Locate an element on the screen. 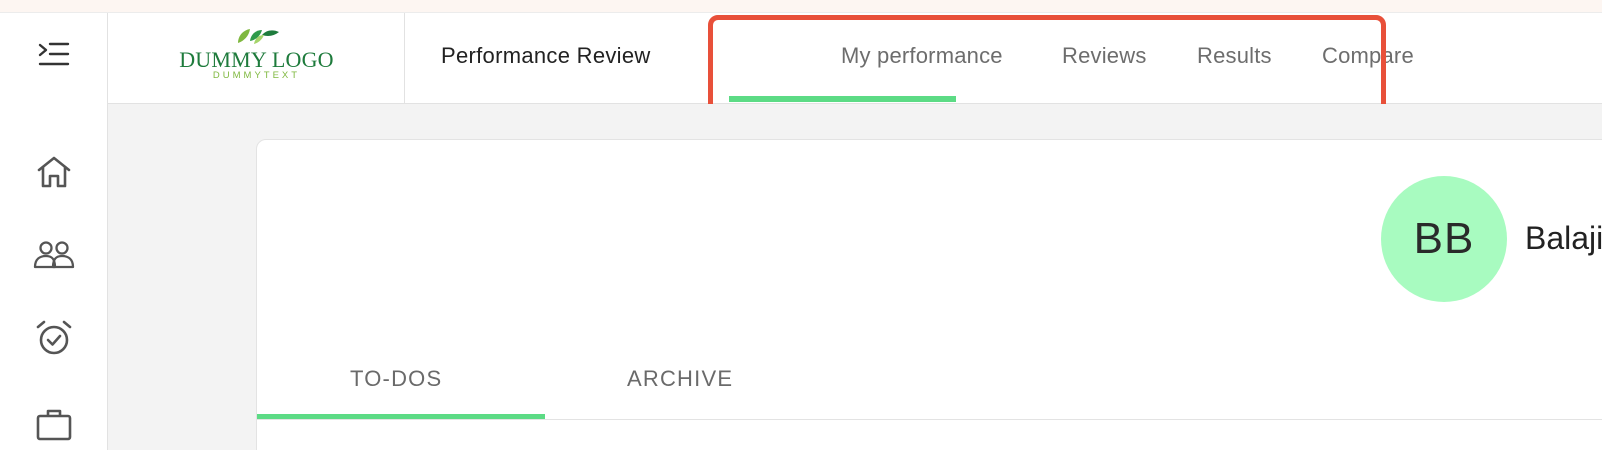 The height and width of the screenshot is (450, 1602). sidebar-item-reminders is located at coordinates (54, 338).